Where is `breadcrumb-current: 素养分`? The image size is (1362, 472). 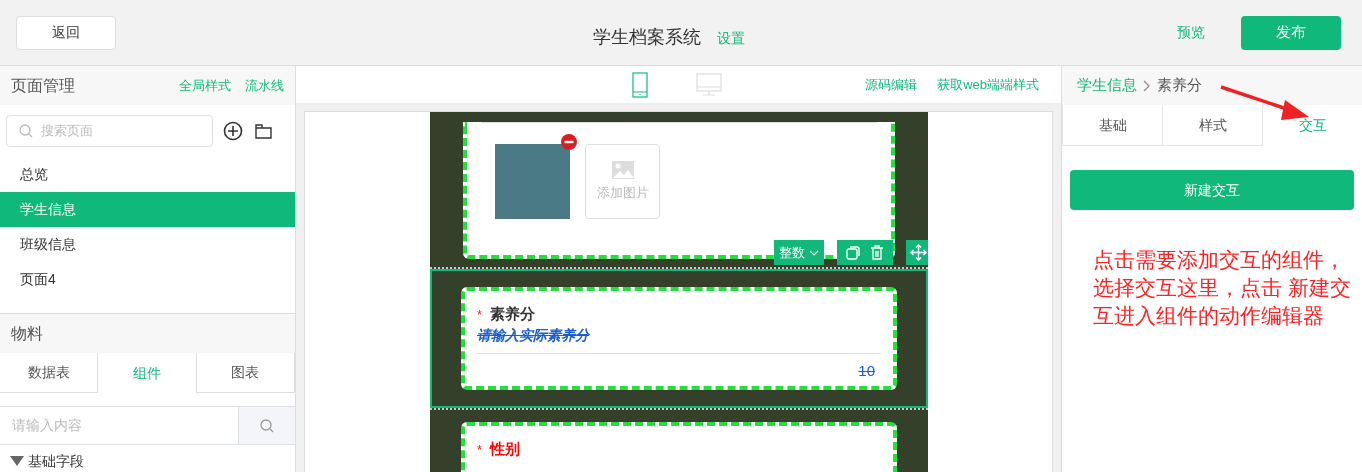
breadcrumb-current: 素养分 is located at coordinates (1179, 85).